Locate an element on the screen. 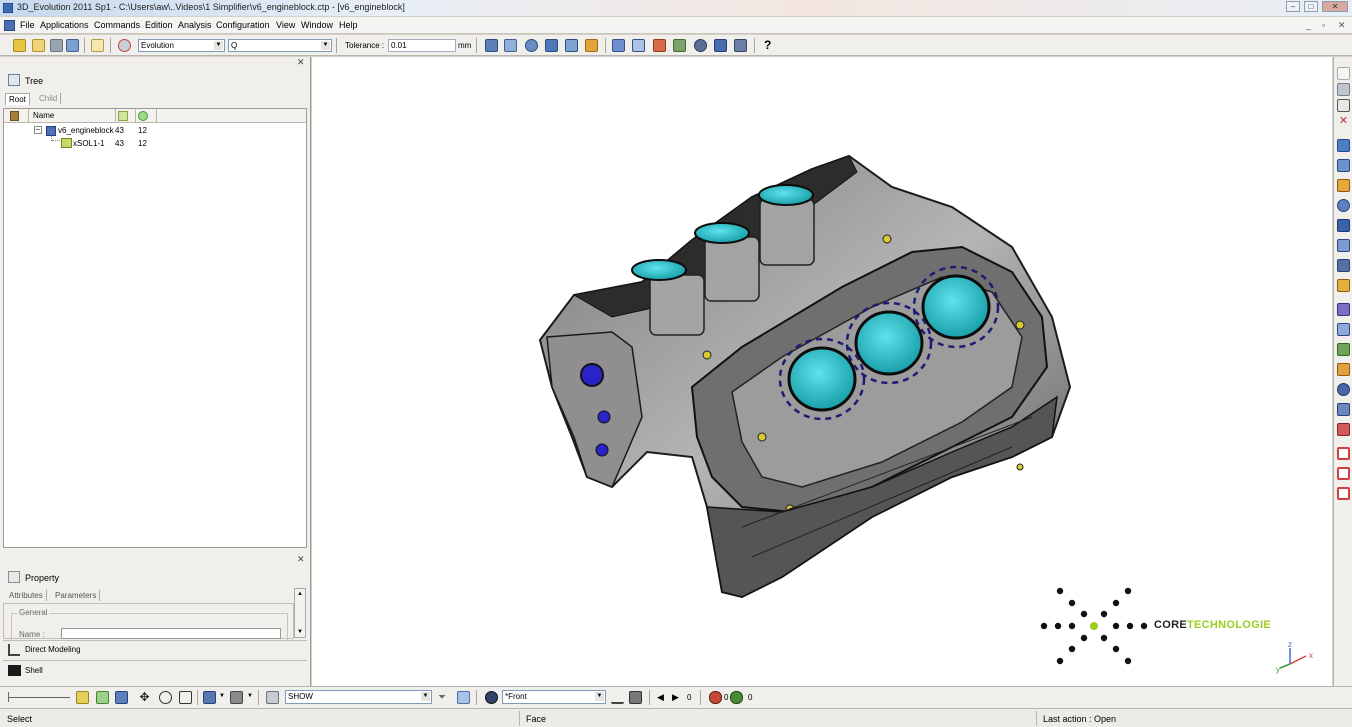 This screenshot has width=1352, height=727. property-panel-close-icon: ✕ is located at coordinates (301, 559).